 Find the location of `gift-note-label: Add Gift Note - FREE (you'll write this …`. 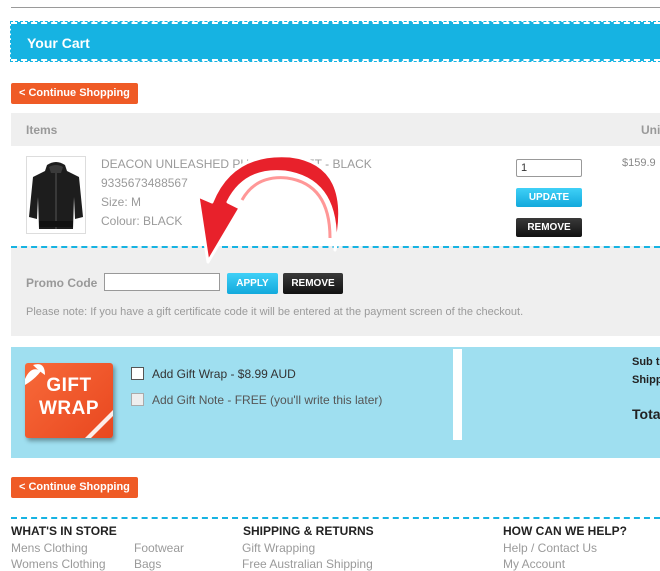

gift-note-label: Add Gift Note - FREE (you'll write this … is located at coordinates (267, 400).